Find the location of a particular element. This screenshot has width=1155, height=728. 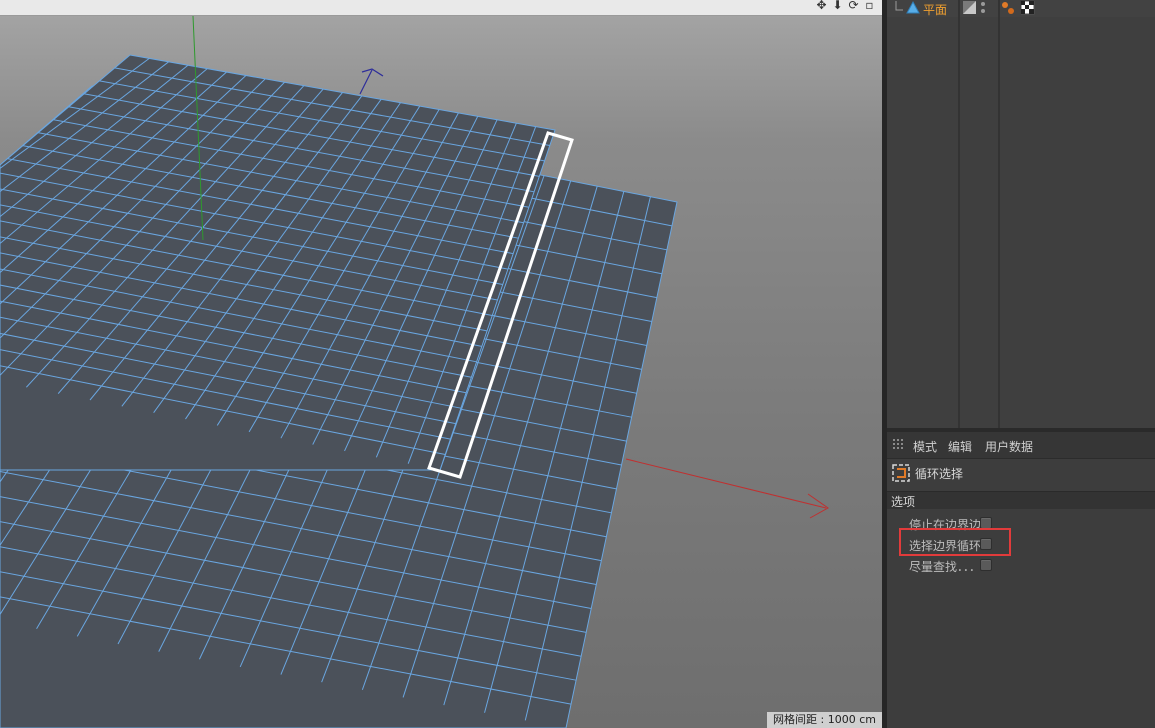

visibility-dots-icon is located at coordinates (983, 8).